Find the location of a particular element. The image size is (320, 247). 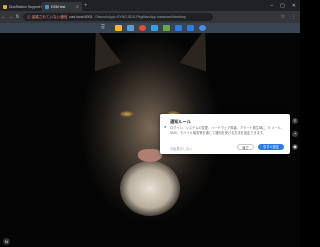

notification-badge: N is located at coordinates (6, 241).